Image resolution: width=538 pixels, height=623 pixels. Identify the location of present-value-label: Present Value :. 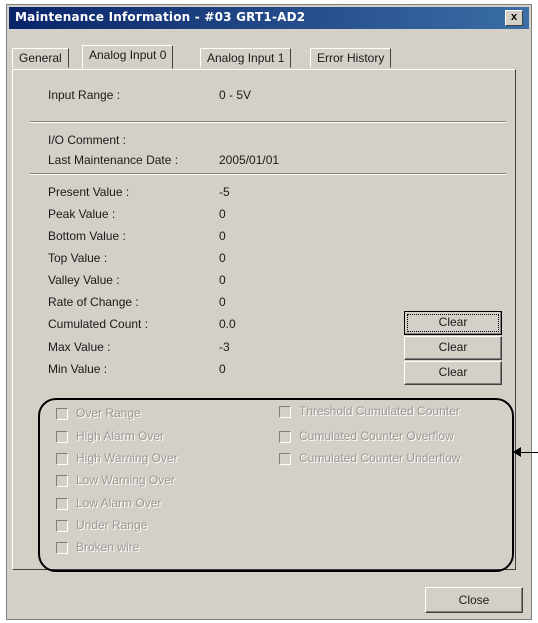
(89, 192).